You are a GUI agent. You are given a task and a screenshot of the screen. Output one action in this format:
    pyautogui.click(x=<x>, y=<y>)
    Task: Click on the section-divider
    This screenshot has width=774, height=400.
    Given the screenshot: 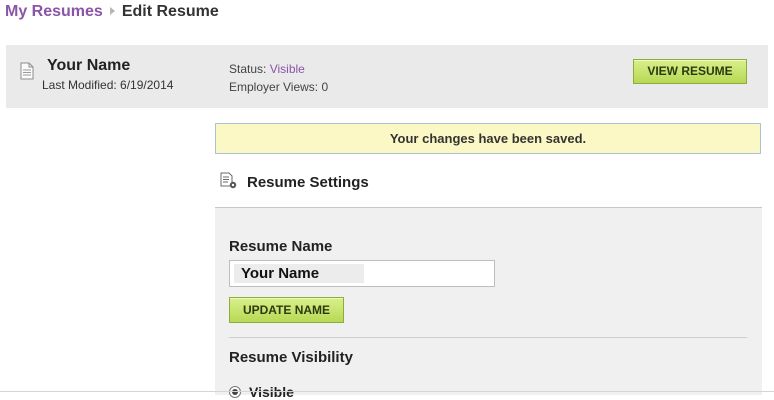 What is the action you would take?
    pyautogui.click(x=488, y=337)
    